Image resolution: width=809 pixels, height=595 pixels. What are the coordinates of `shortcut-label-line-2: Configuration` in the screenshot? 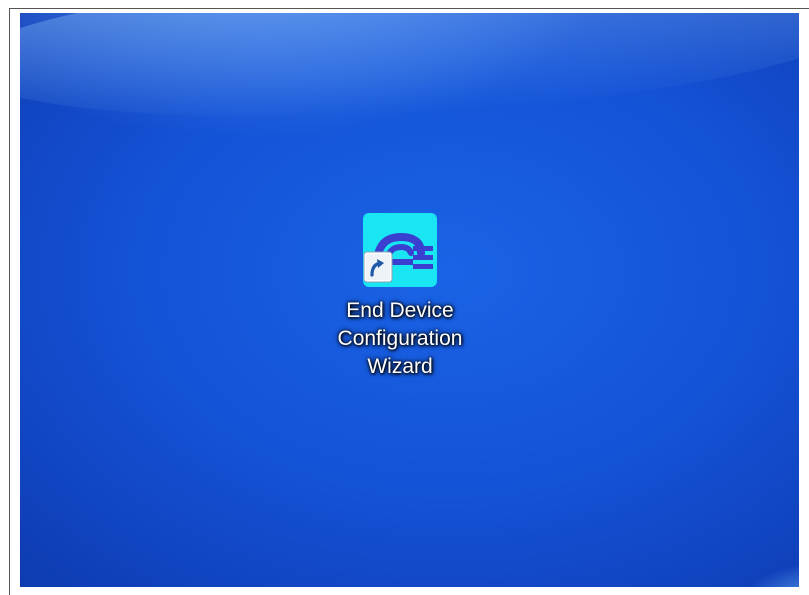 It's located at (400, 338).